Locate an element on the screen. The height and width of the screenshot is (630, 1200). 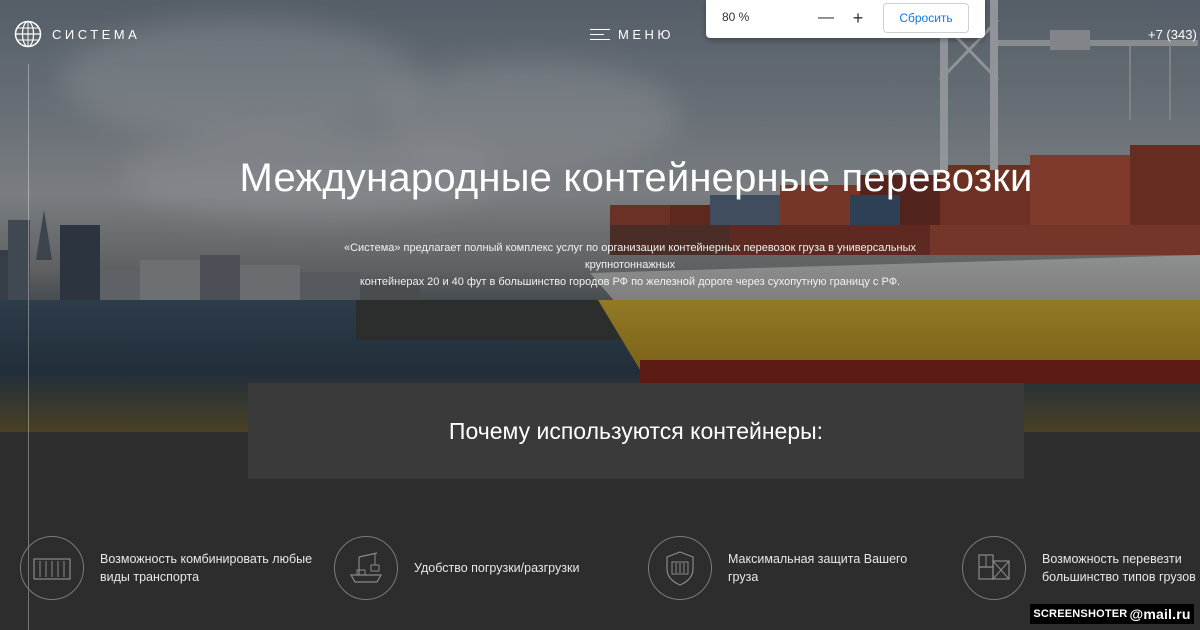
feature-text: Удобство погрузки/разгрузки is located at coordinates (496, 568).